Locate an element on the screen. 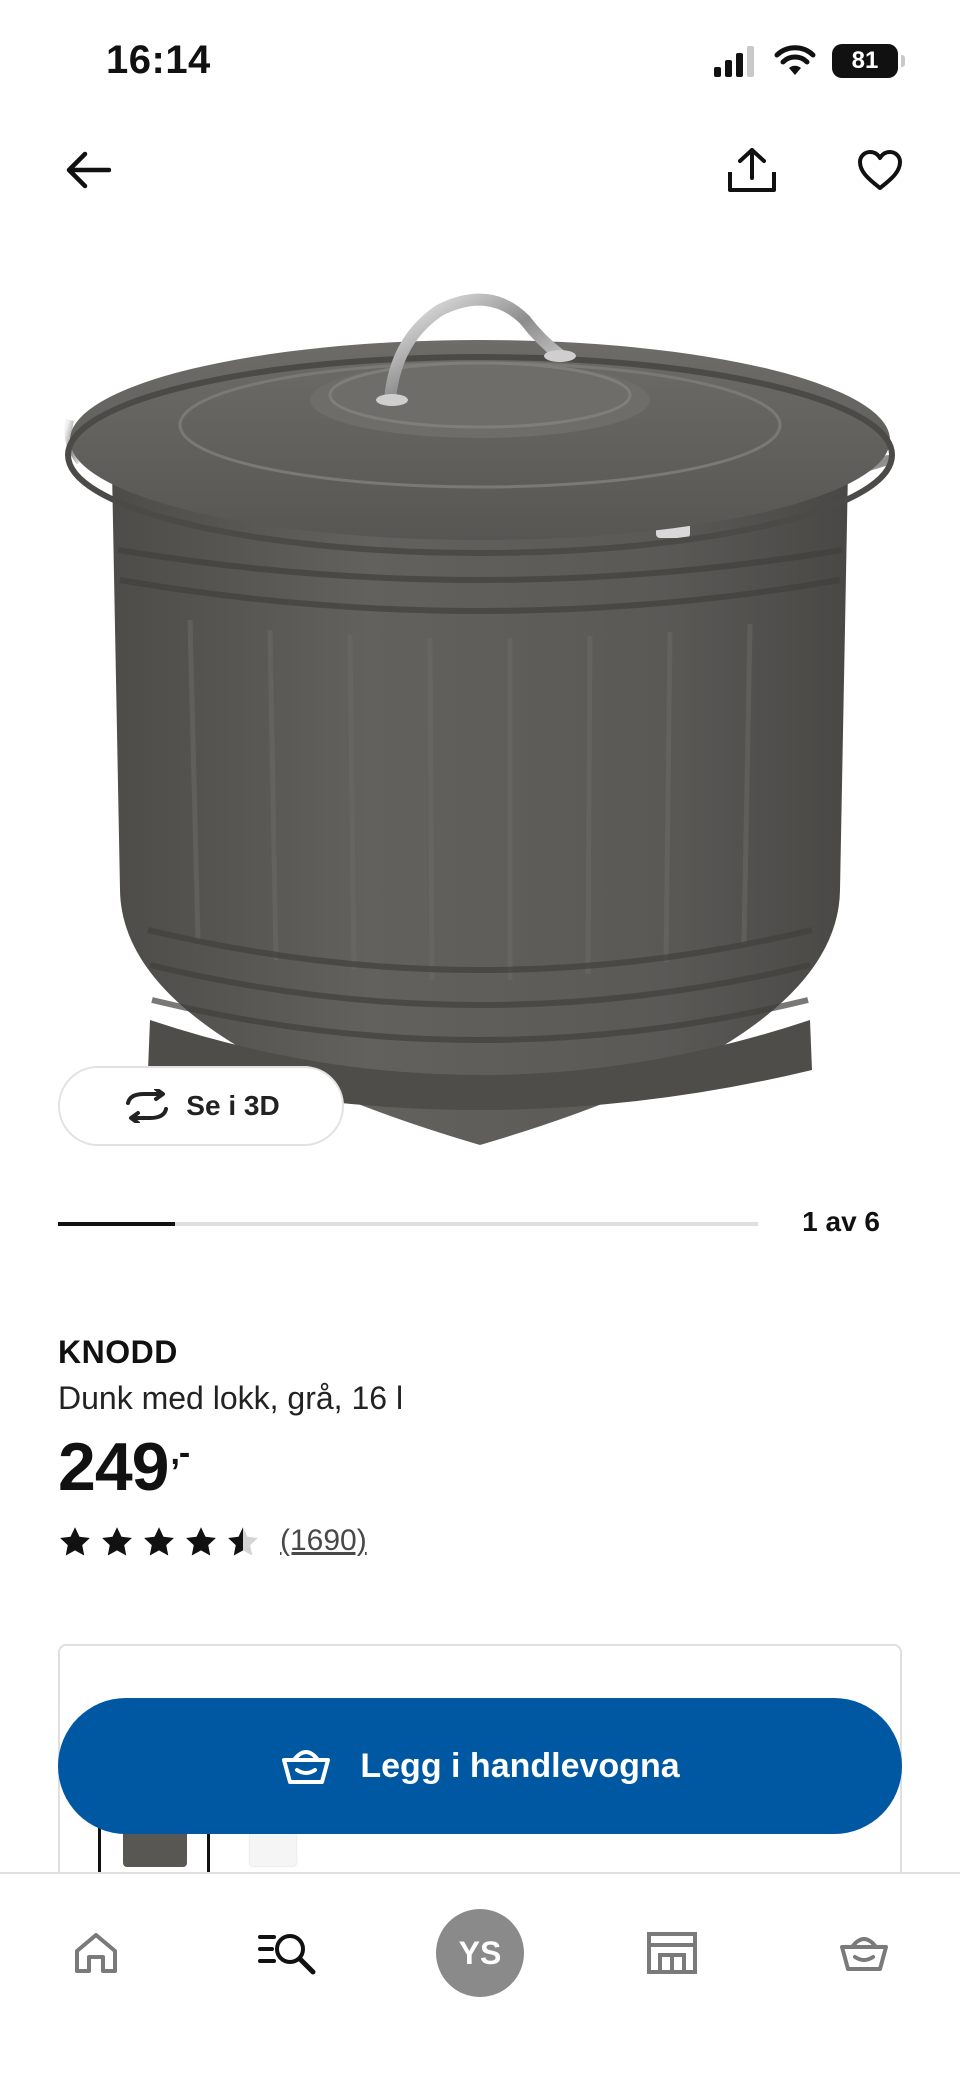 The height and width of the screenshot is (2078, 960). price-suffix: ,- is located at coordinates (180, 1453).